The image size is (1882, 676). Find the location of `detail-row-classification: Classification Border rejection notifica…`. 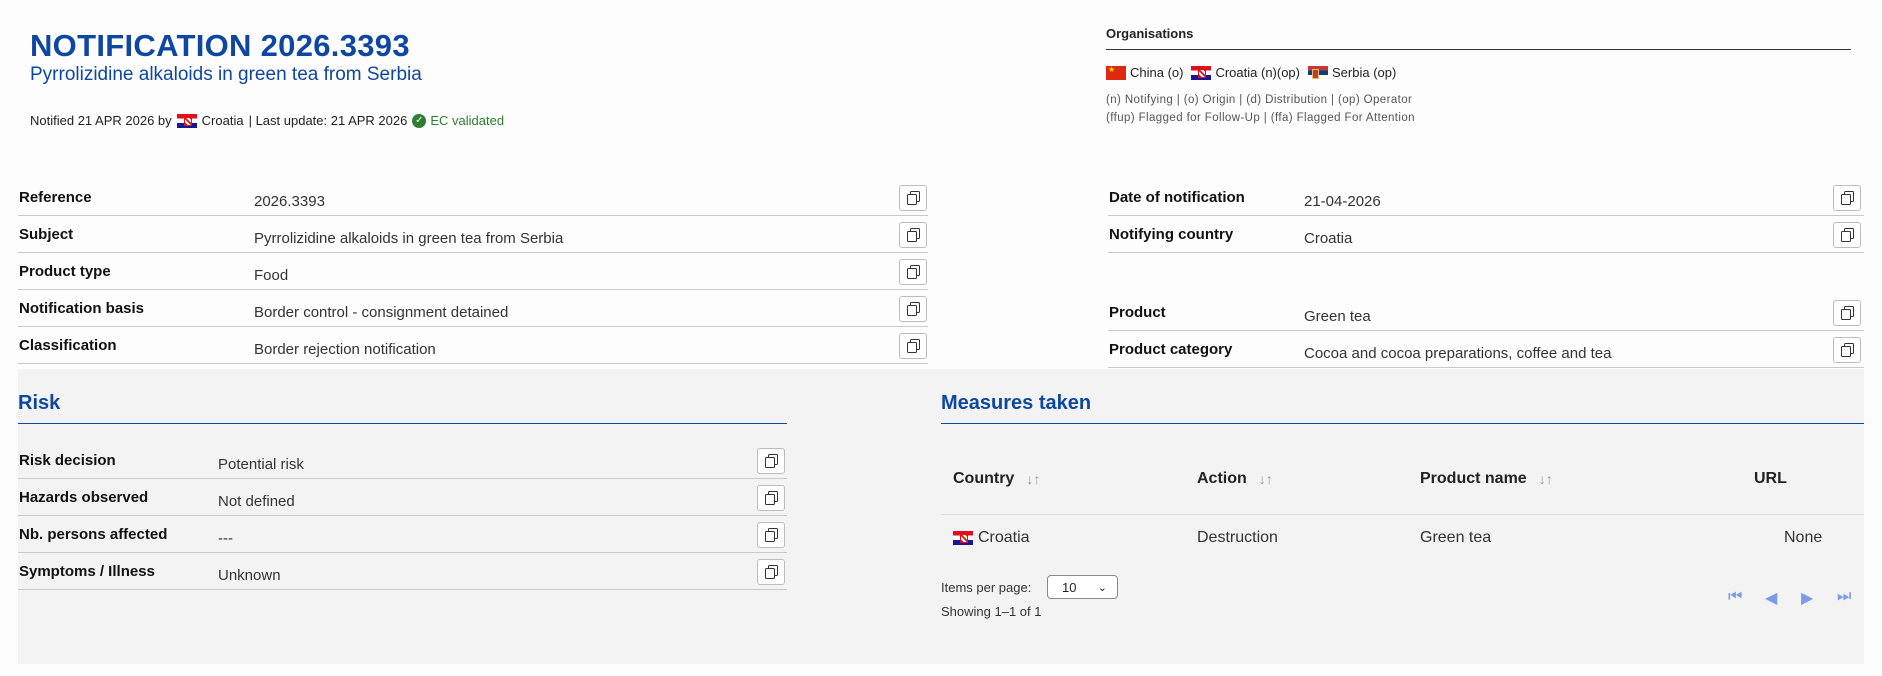

detail-row-classification: Classification Border rejection notifica… is located at coordinates (473, 345).